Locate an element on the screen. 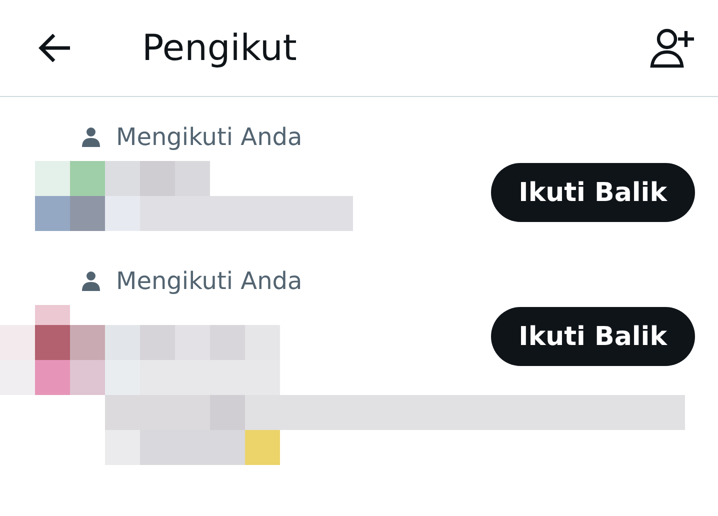 The height and width of the screenshot is (516, 718). page-title: Pengikut is located at coordinates (220, 48).